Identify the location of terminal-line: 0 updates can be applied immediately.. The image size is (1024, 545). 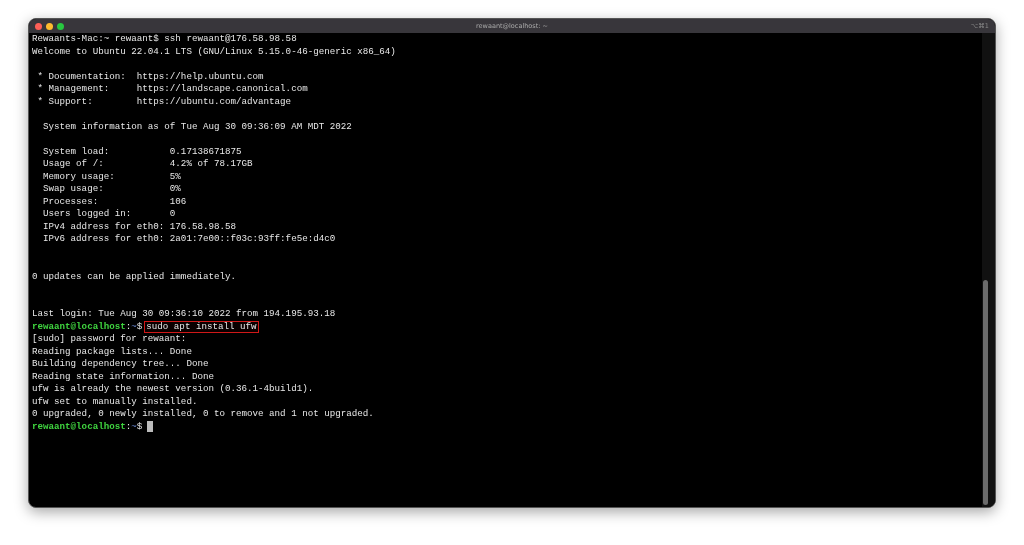
(134, 276).